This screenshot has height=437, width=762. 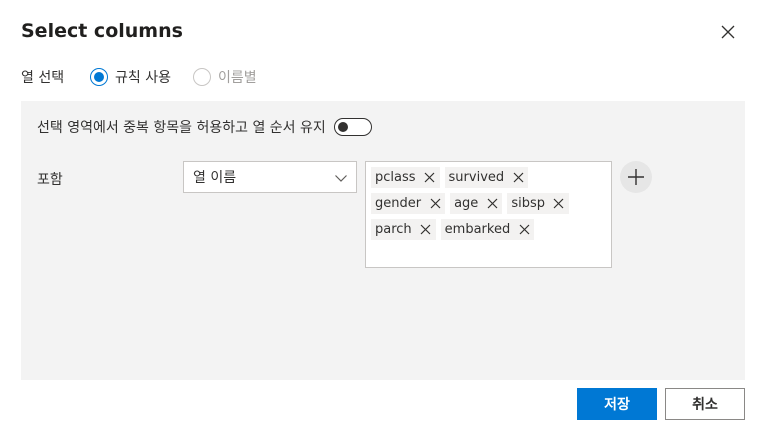 What do you see at coordinates (342, 127) in the screenshot?
I see `toggle-knob` at bounding box center [342, 127].